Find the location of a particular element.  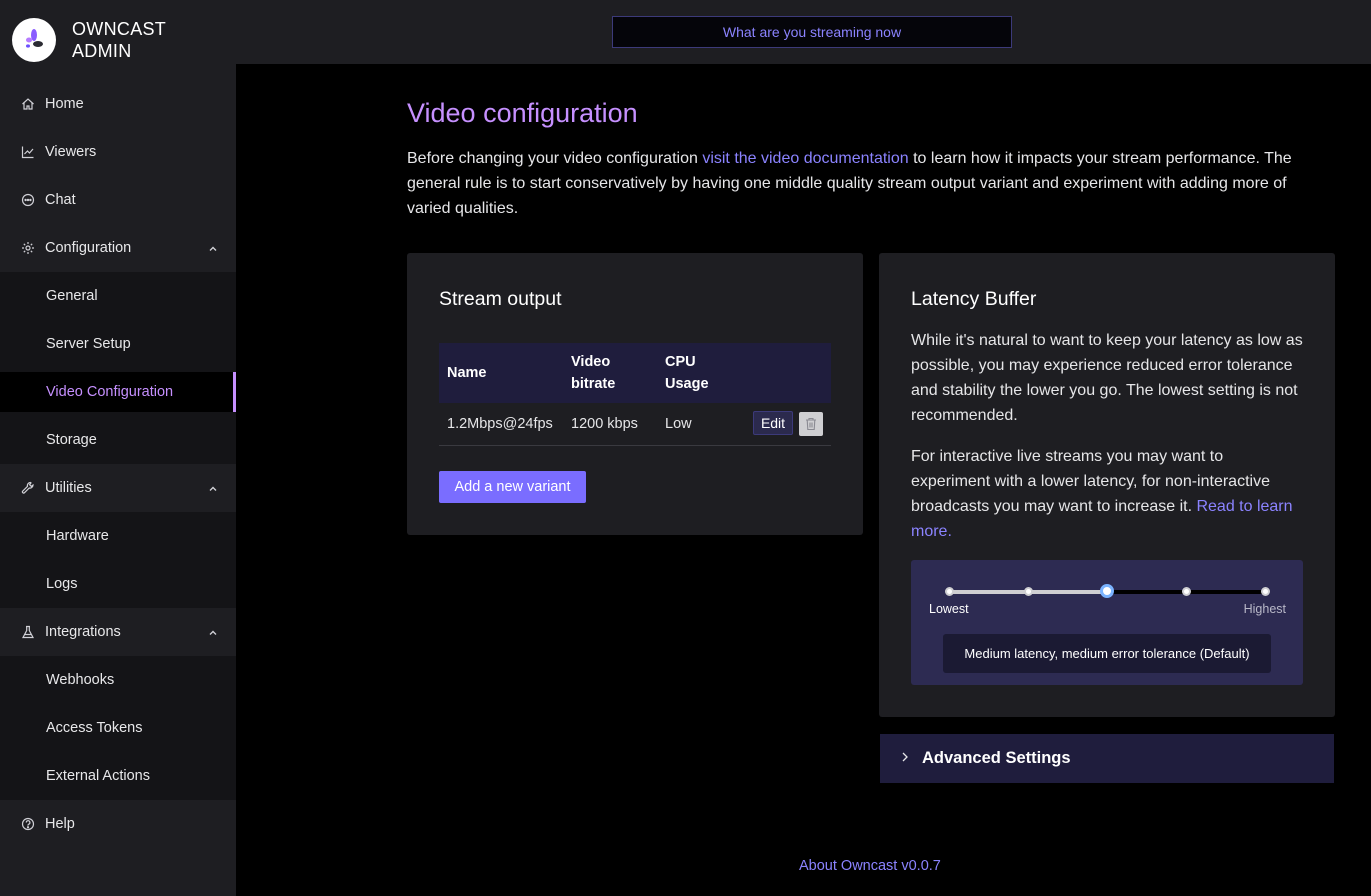

variant-bitrate: 1200 kbps is located at coordinates (610, 424).